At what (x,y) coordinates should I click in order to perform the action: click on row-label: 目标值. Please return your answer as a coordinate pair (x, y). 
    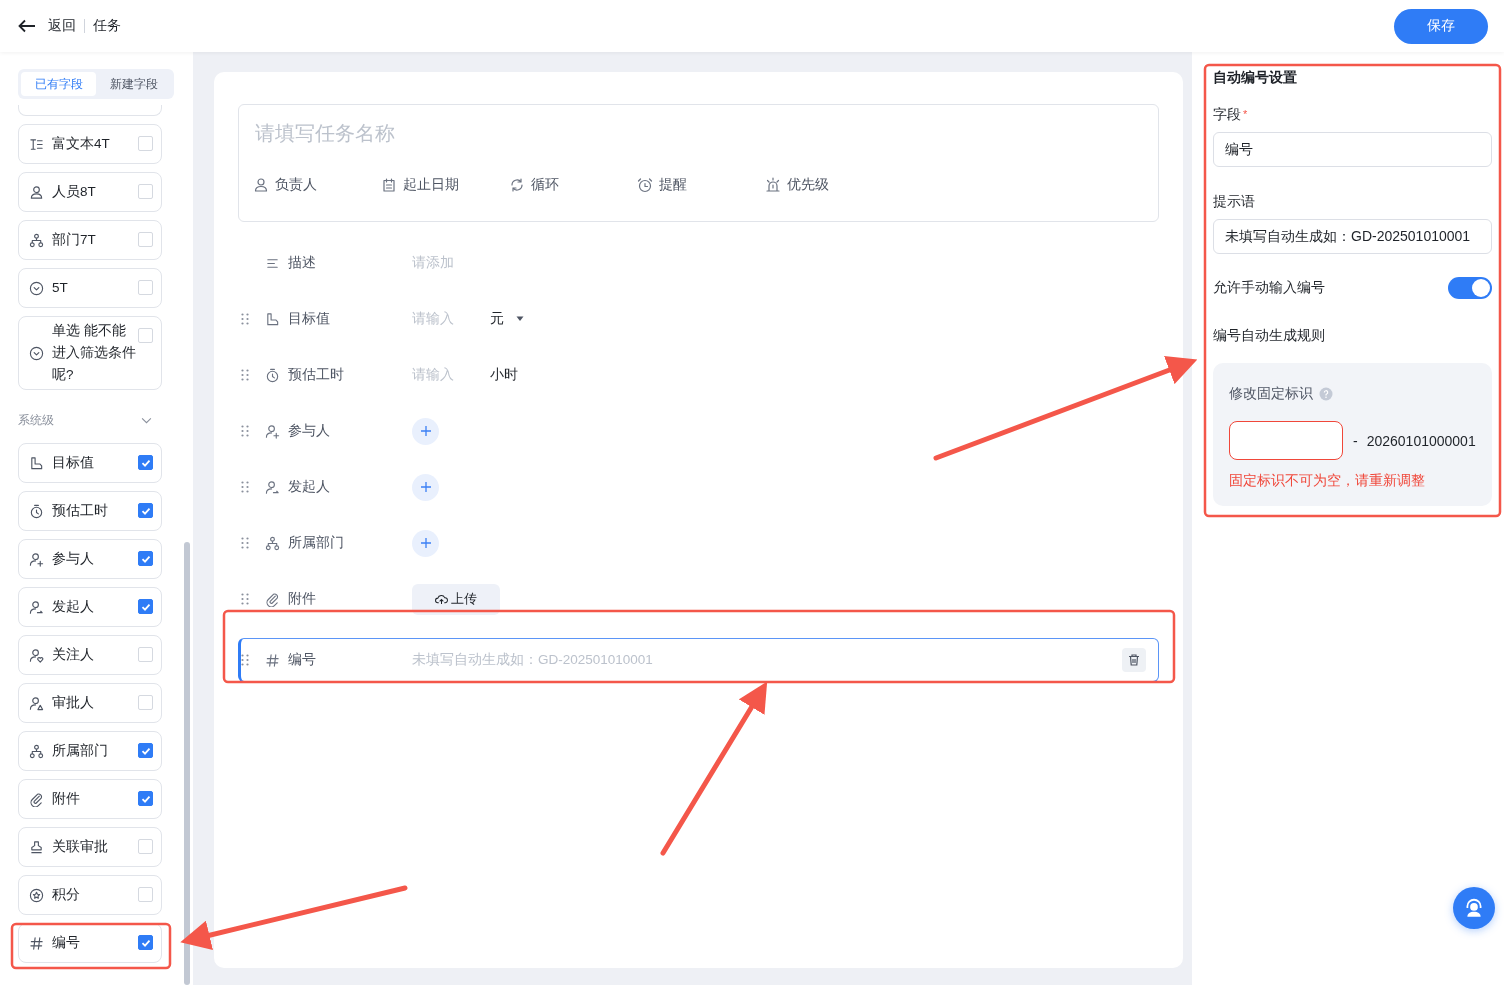
    Looking at the image, I should click on (309, 319).